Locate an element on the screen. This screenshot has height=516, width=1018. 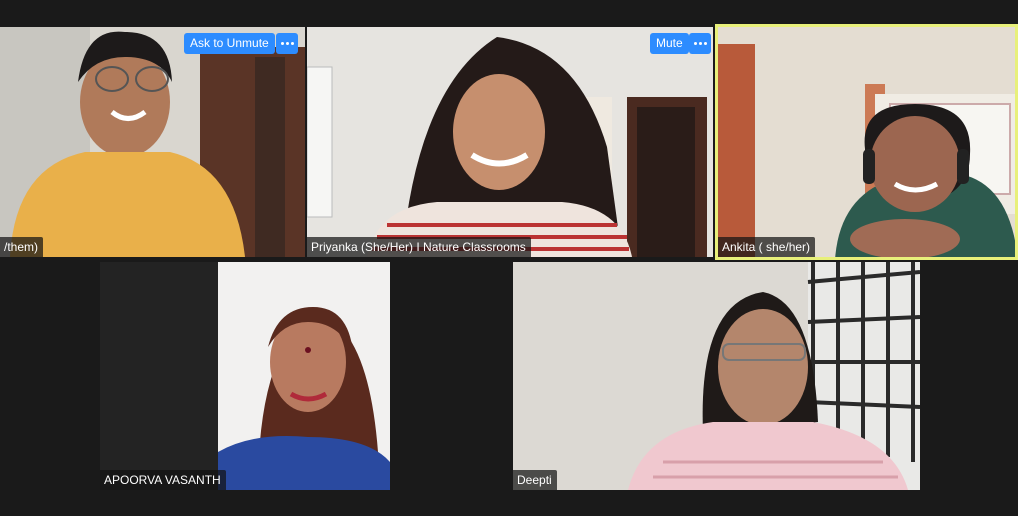
participant-name-label: APOORVA VASANTH is located at coordinates (163, 480).